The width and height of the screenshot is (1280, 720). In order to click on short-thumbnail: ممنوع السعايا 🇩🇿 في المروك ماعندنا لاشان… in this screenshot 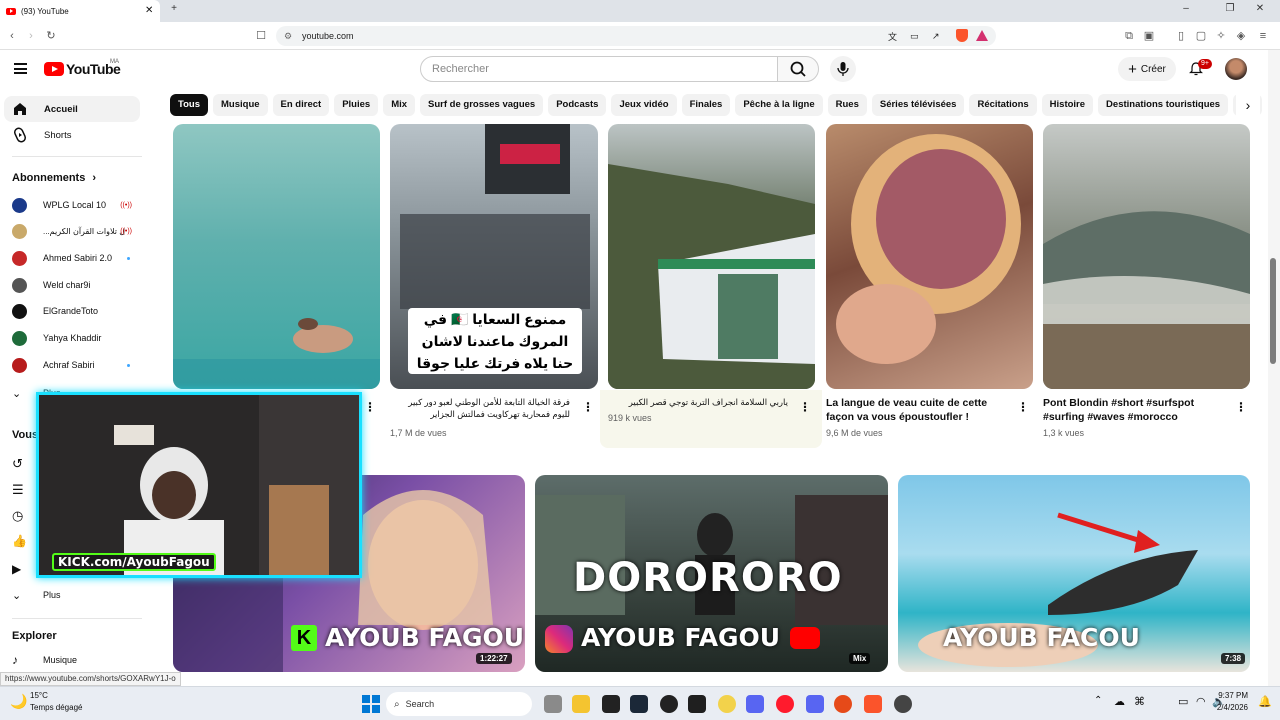, I will do `click(494, 256)`.